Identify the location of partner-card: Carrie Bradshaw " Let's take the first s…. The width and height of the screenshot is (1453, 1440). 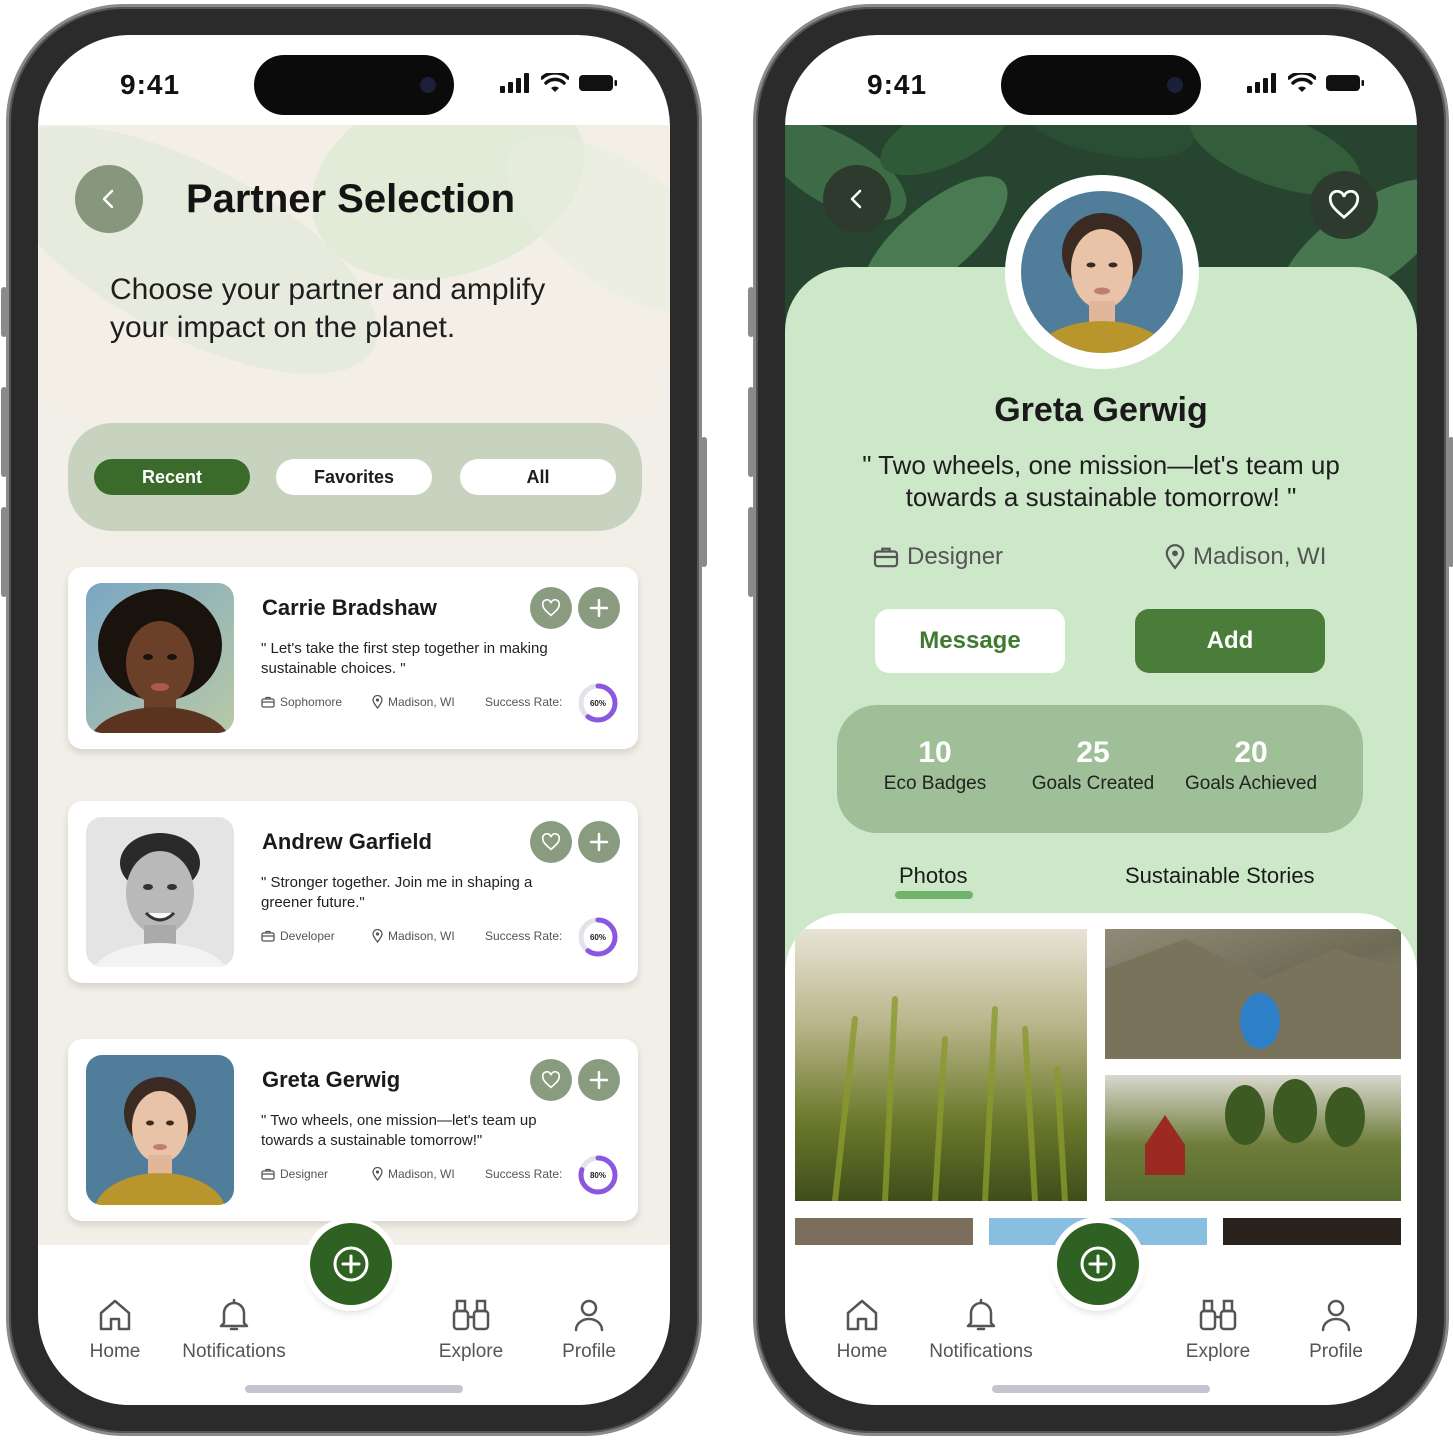
(353, 658).